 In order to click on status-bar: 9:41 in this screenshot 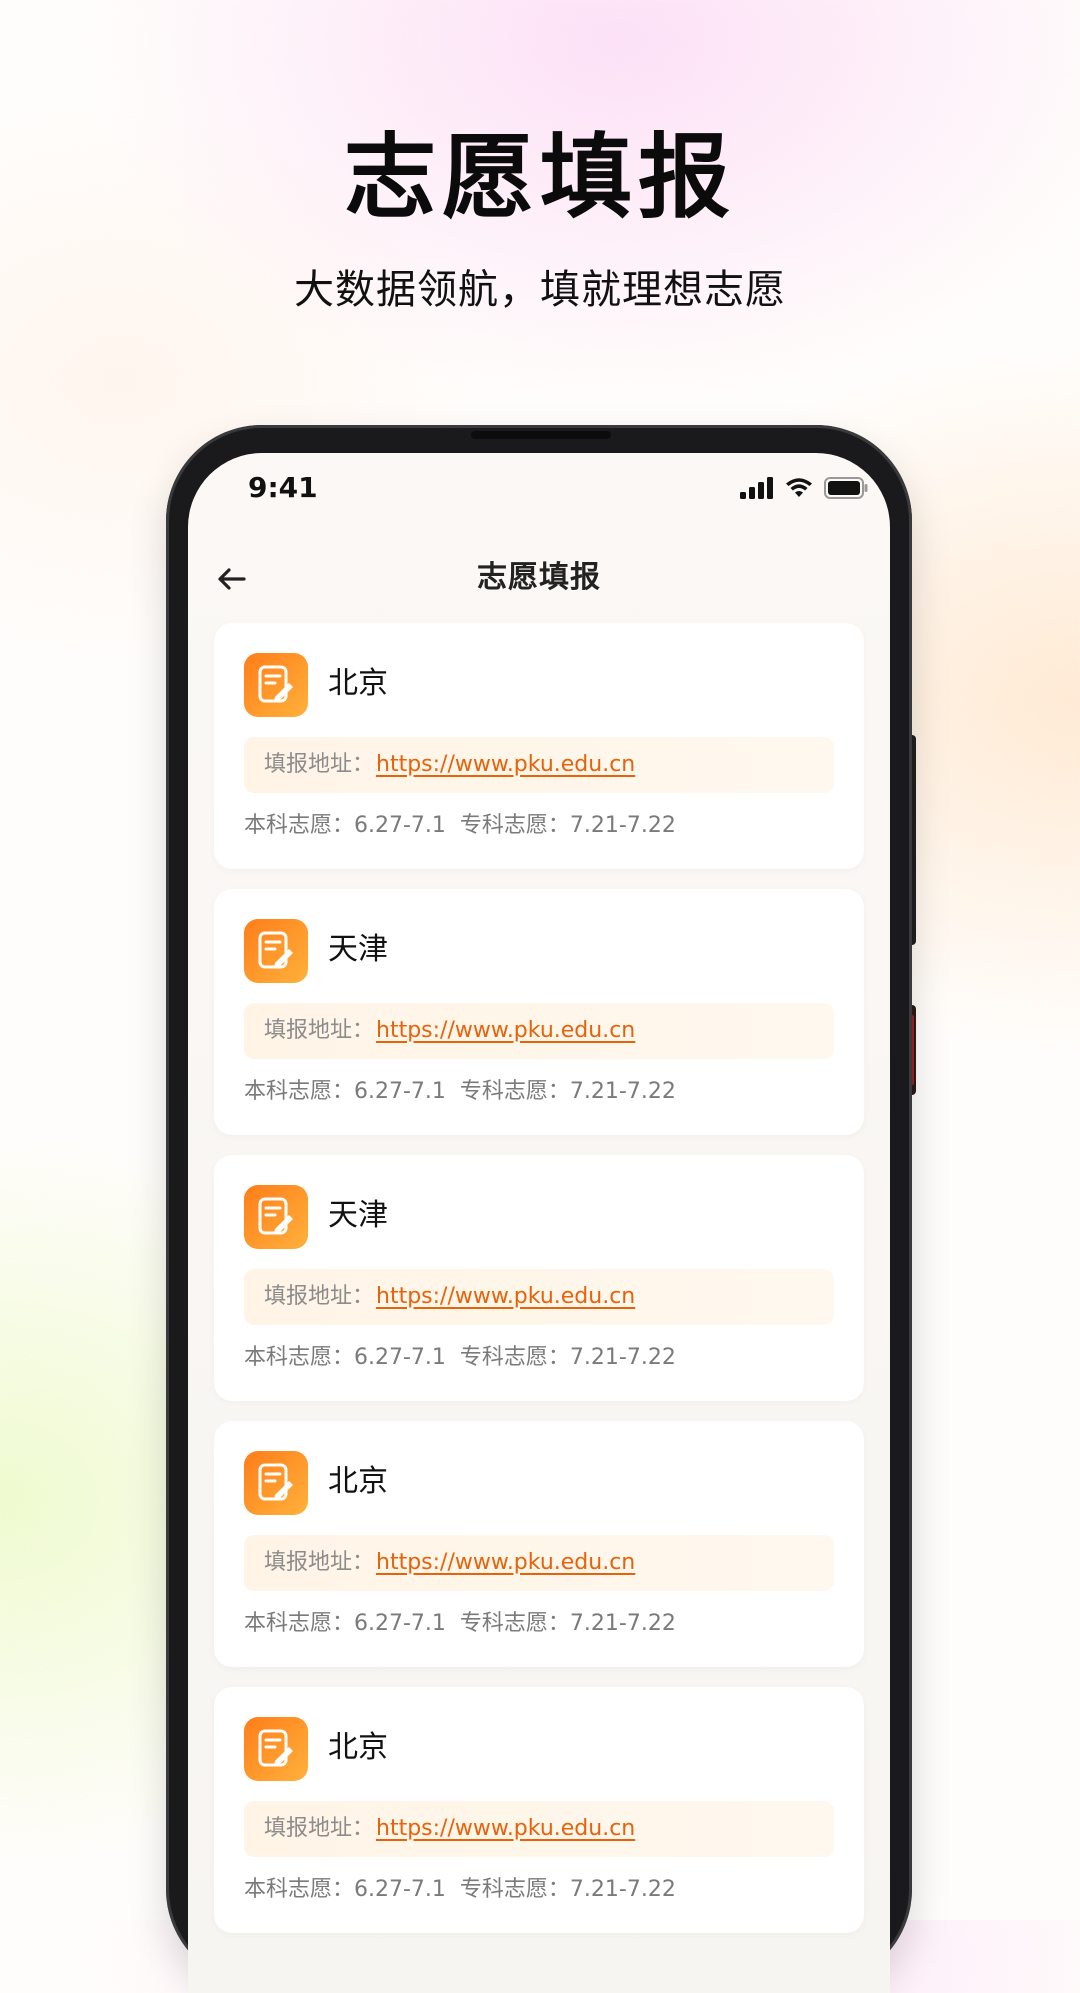, I will do `click(539, 493)`.